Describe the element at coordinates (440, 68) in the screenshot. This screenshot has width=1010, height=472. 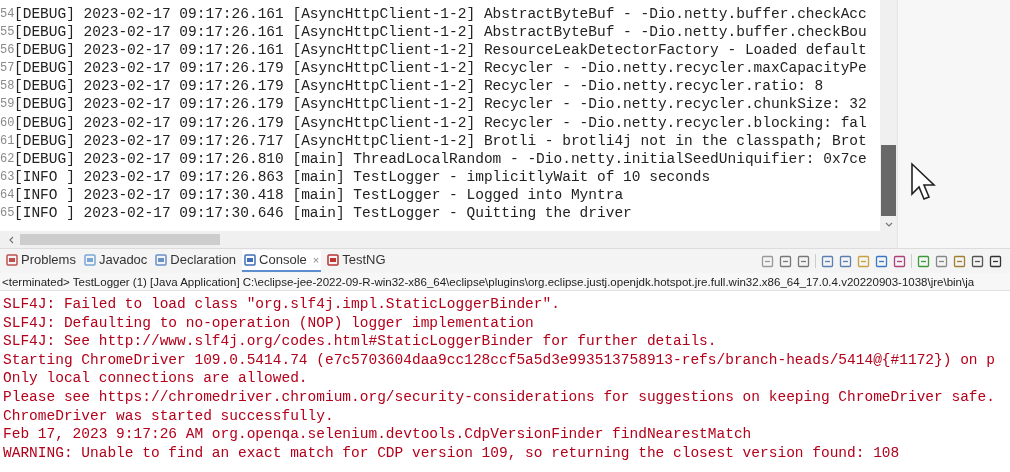
I see `log-line: [DEBUG] 2023-02-17 09:17:26.179 [AsyncHttpClient-1-2] Recycler - -Dio.netty.recycler.maxCapacityPe` at that location.